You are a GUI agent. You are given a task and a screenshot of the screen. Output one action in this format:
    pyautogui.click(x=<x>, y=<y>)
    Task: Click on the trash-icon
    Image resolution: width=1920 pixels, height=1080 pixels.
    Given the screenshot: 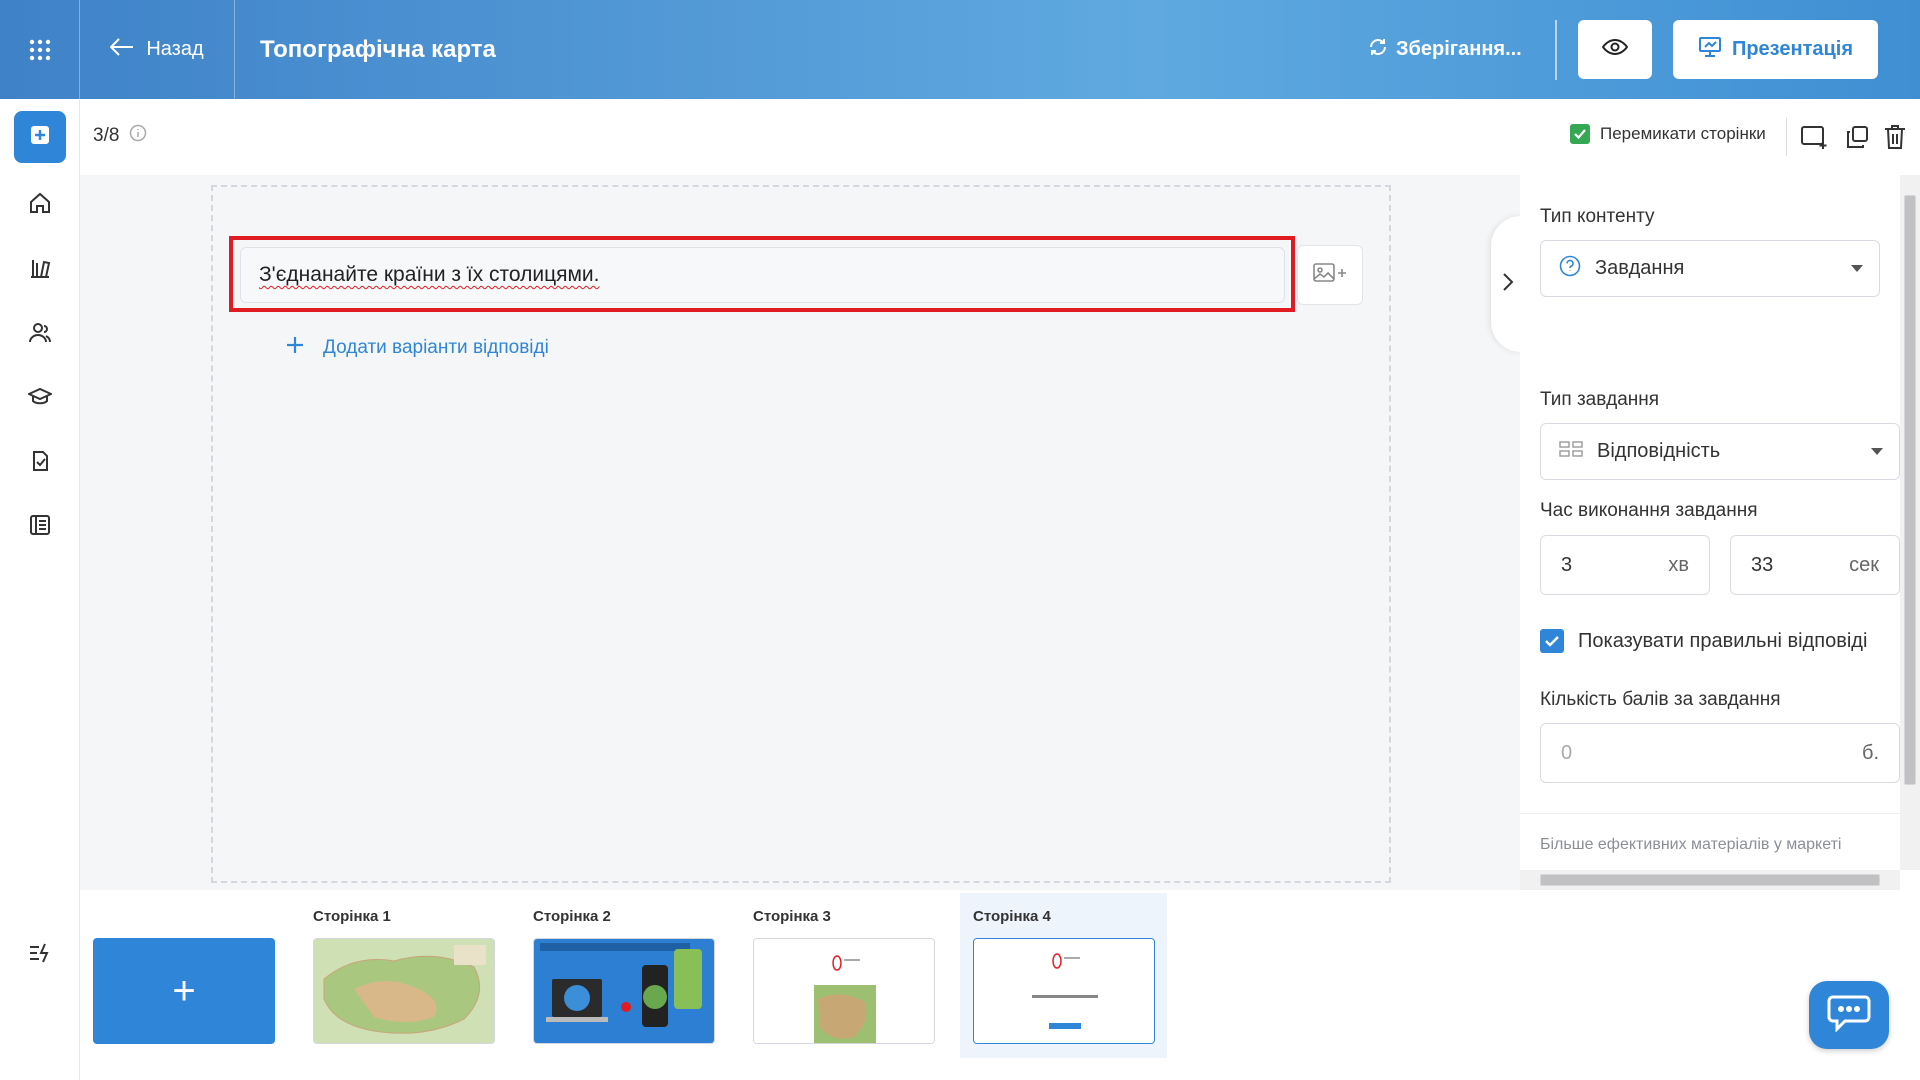 What is the action you would take?
    pyautogui.click(x=1895, y=137)
    